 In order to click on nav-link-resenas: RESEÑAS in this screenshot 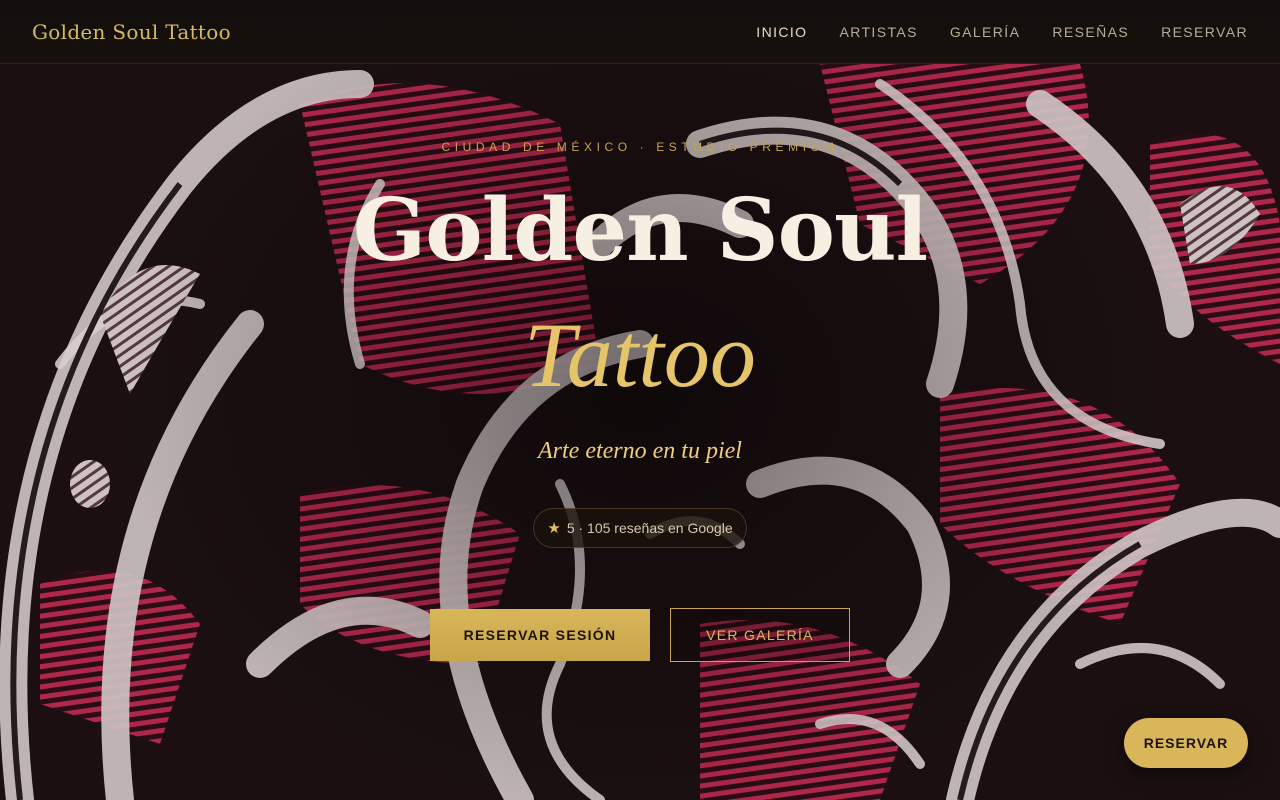, I will do `click(1090, 32)`.